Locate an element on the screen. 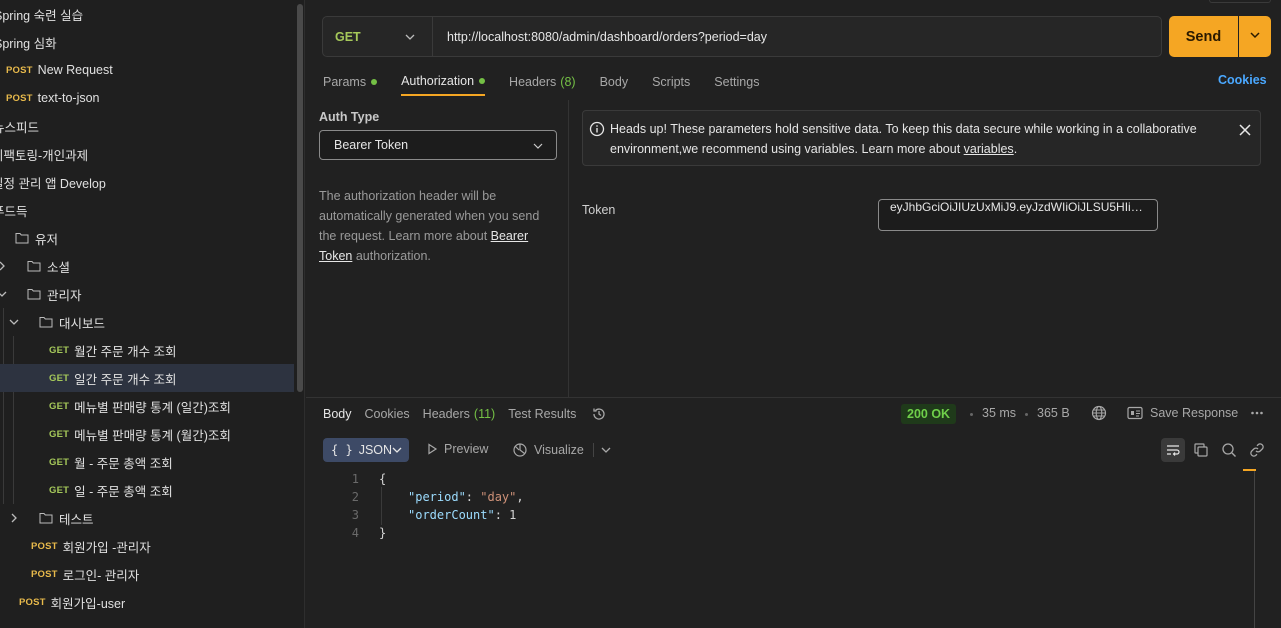 Image resolution: width=1281 pixels, height=628 pixels. format-select: { } JSON is located at coordinates (366, 450).